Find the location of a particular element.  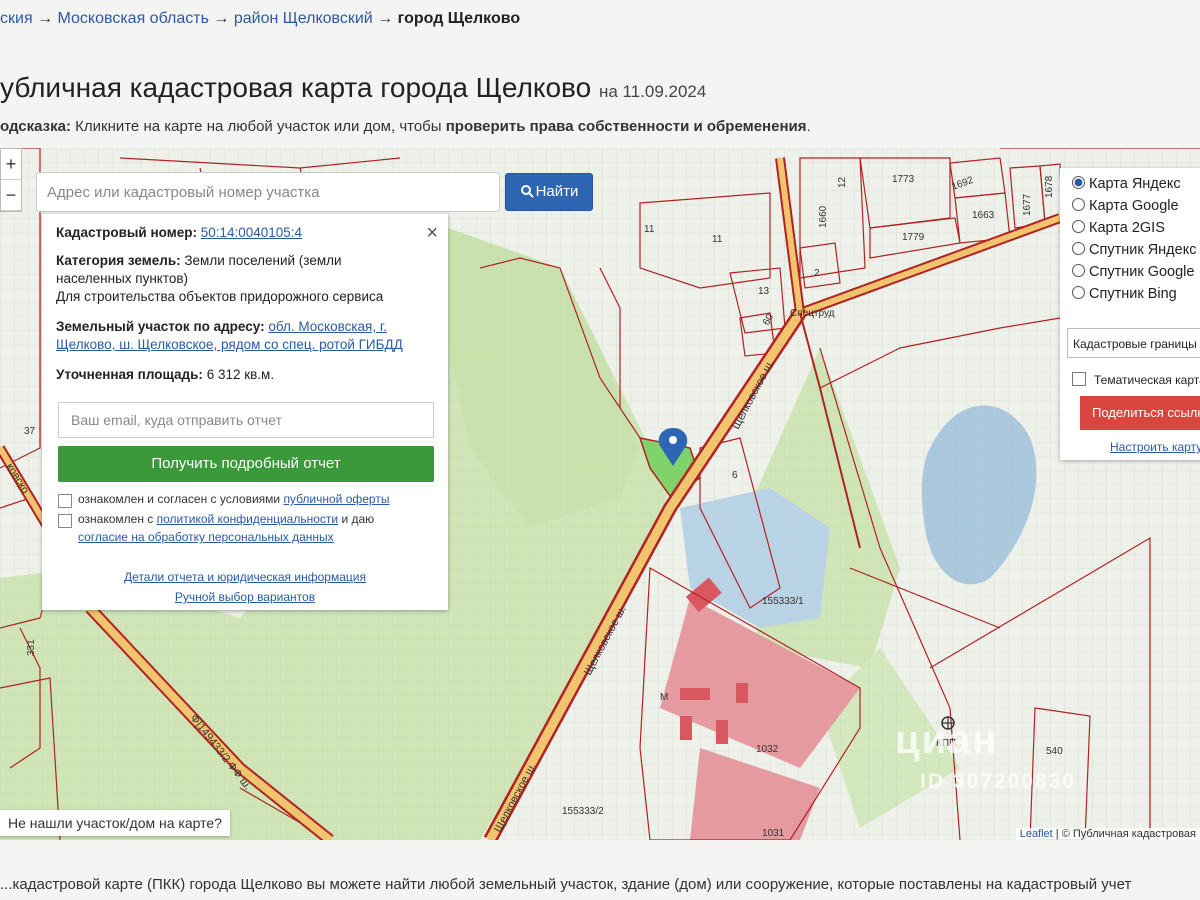

layer-option-google-map: Карта Google is located at coordinates (1125, 206).